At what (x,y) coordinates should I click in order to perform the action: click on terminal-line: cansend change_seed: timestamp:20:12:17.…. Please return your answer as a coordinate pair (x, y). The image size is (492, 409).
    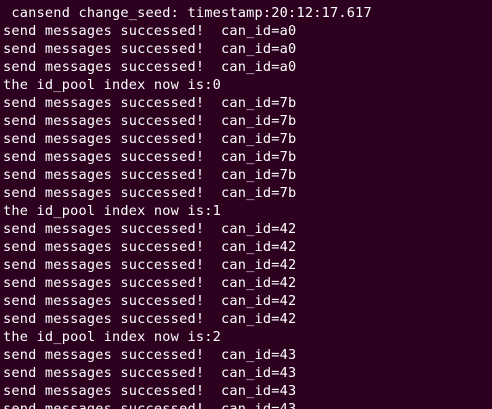
    Looking at the image, I should click on (187, 13).